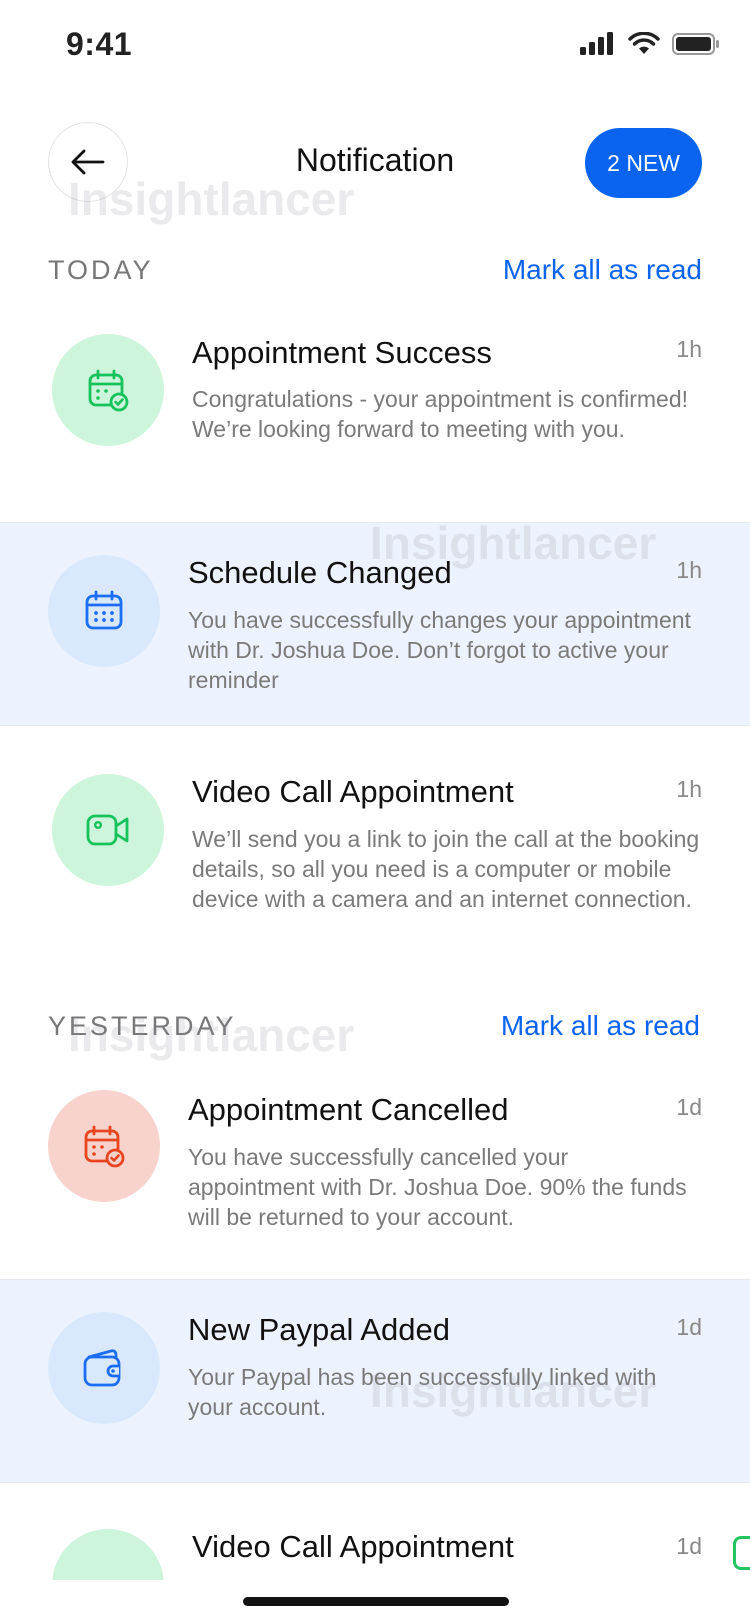 The image size is (750, 1624). I want to click on section-label-today: TODAY, so click(101, 269).